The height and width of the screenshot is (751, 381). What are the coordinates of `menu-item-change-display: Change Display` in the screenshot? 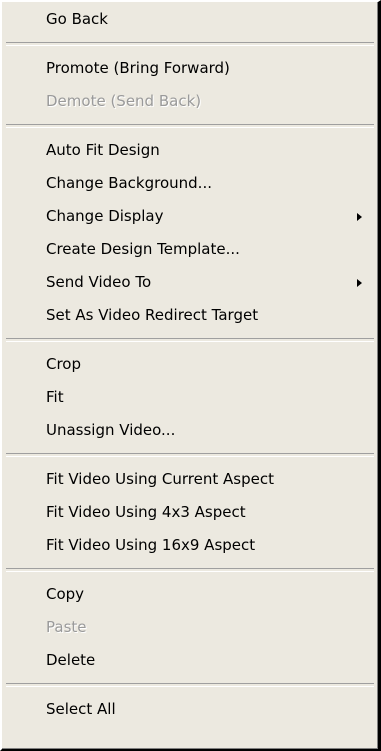 It's located at (190, 216).